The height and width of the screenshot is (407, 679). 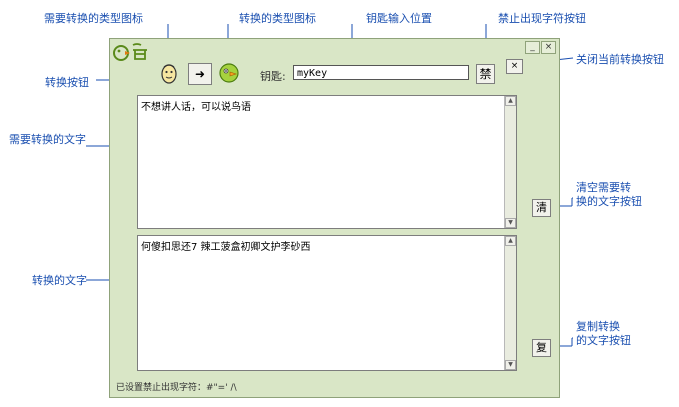 I want to click on bird-logo-icon, so click(x=130, y=52).